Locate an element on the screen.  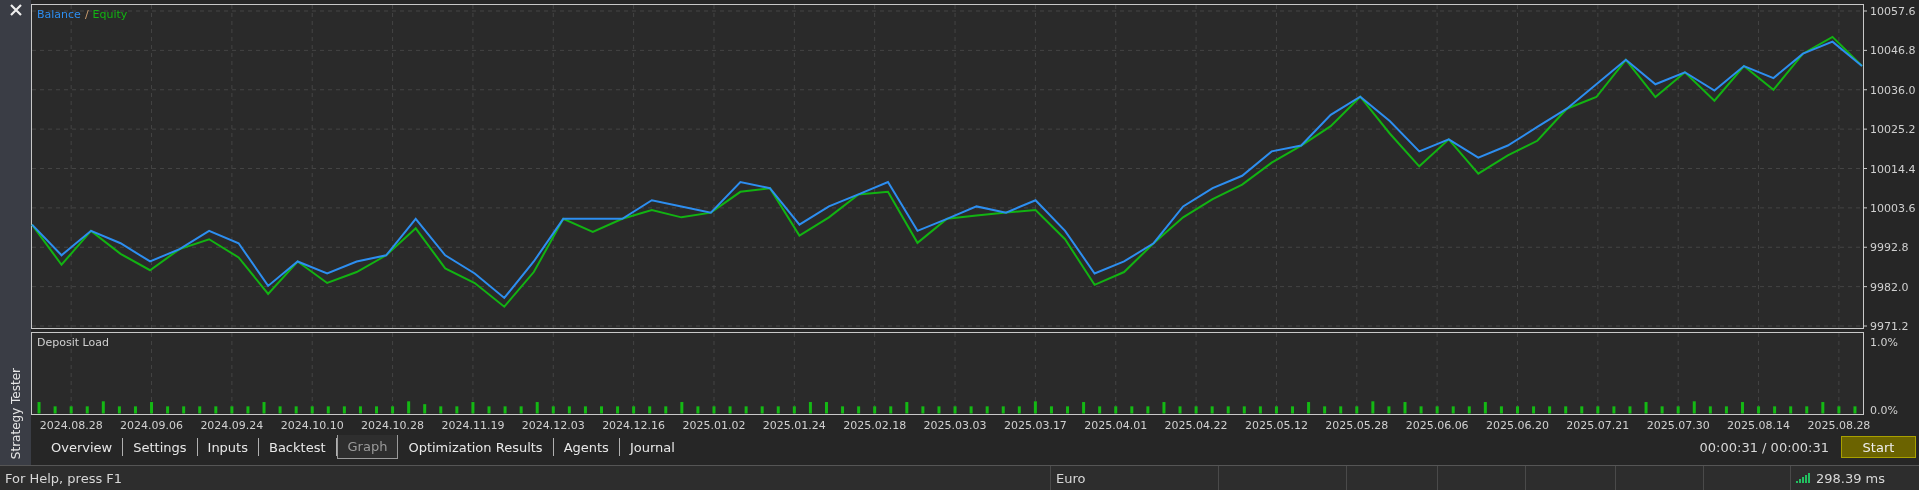
date-label: 2024.10.28 is located at coordinates (393, 425).